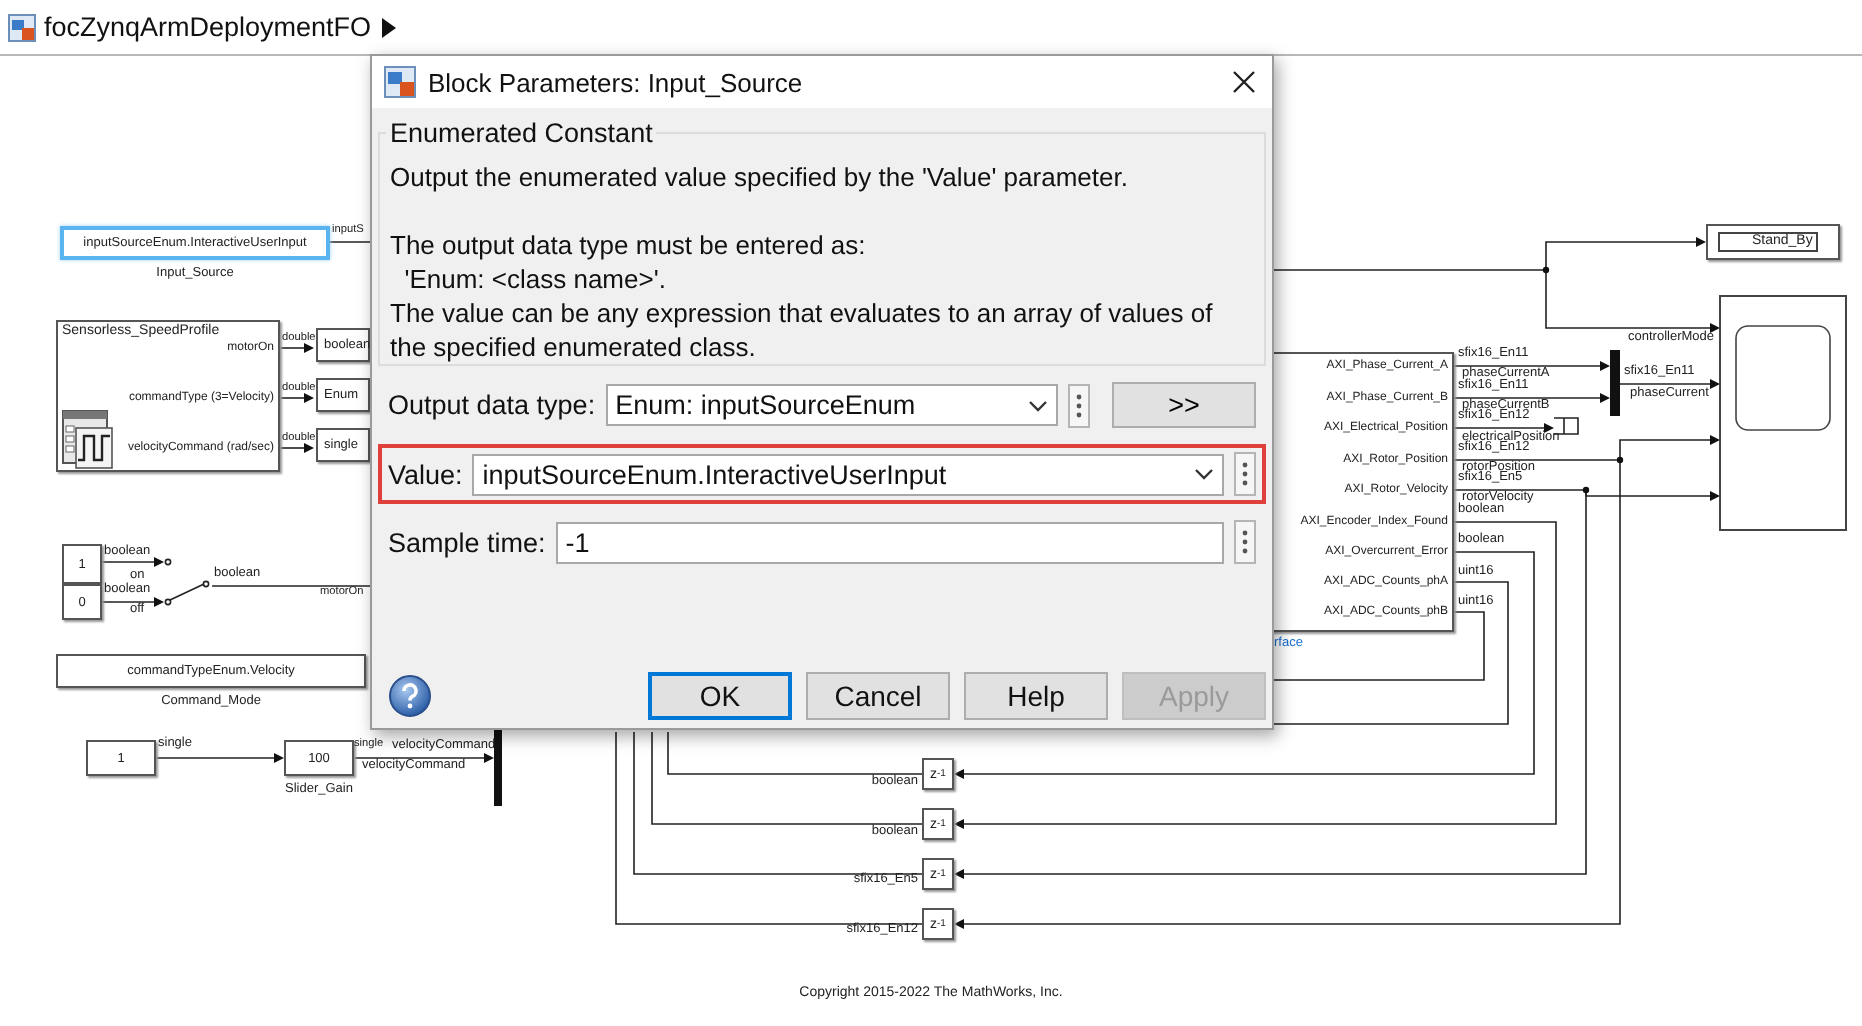 This screenshot has height=1026, width=1862. What do you see at coordinates (467, 542) in the screenshot?
I see `param-label: Sample time:` at bounding box center [467, 542].